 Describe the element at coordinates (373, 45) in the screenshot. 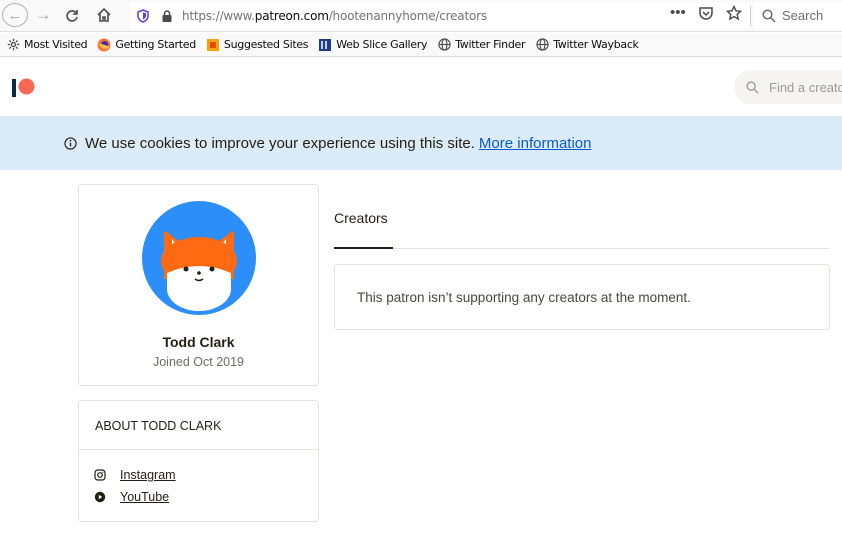

I see `bookmark-web-slice-gallery: Web Slice Gallery` at that location.